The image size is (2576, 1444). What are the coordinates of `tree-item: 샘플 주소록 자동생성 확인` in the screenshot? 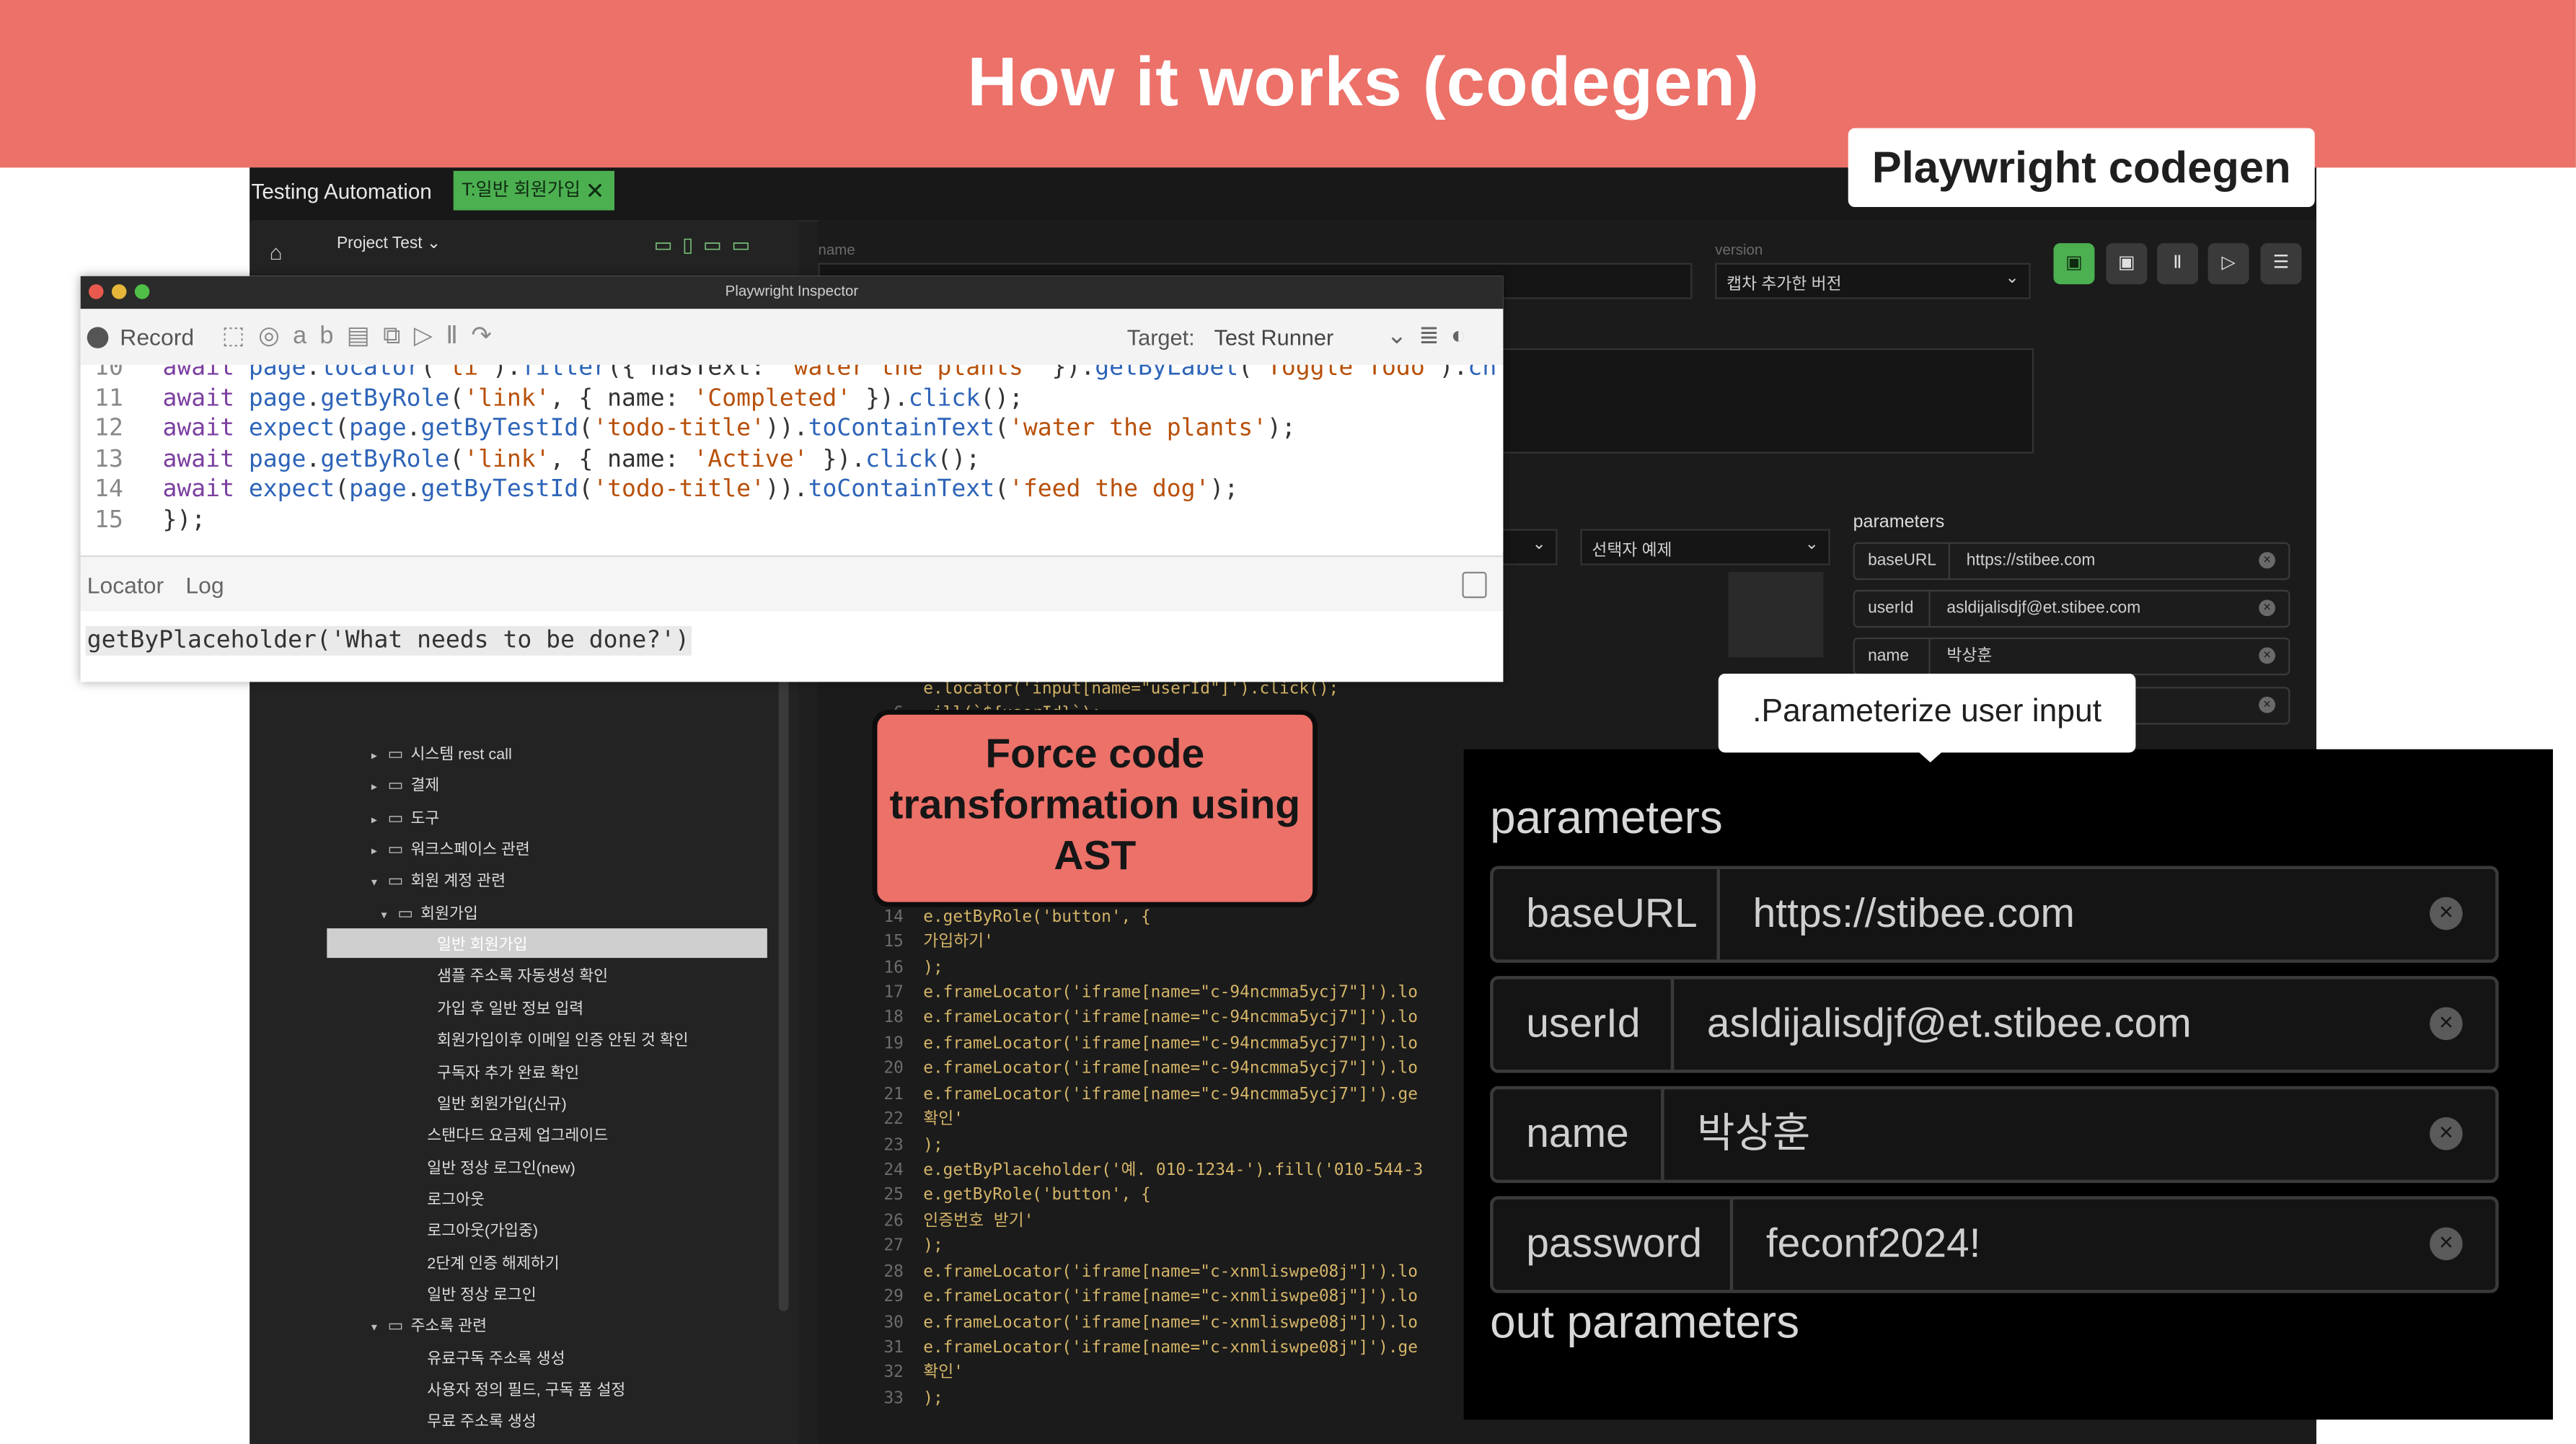 It's located at (522, 977).